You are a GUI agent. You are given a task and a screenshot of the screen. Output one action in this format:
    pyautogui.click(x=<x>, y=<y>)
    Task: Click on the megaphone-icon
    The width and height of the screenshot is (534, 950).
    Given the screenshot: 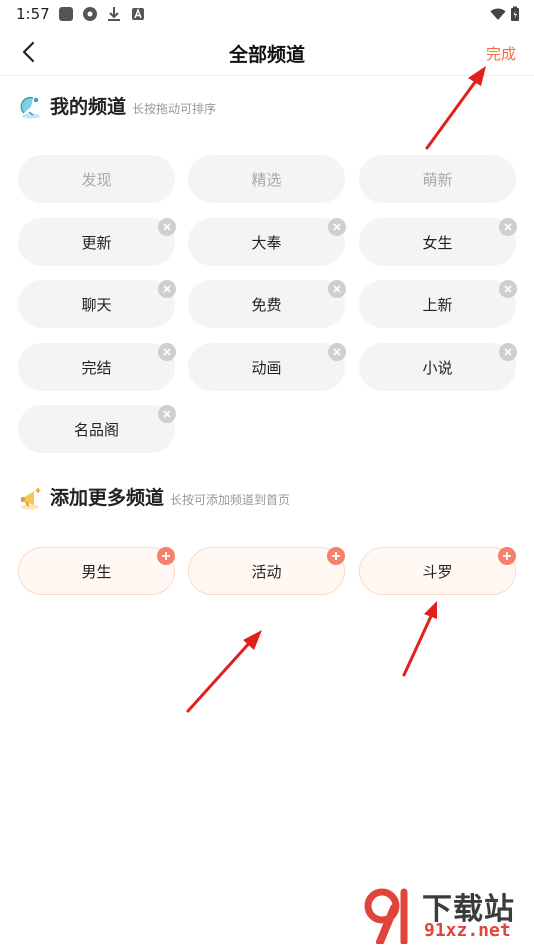 What is the action you would take?
    pyautogui.click(x=31, y=499)
    